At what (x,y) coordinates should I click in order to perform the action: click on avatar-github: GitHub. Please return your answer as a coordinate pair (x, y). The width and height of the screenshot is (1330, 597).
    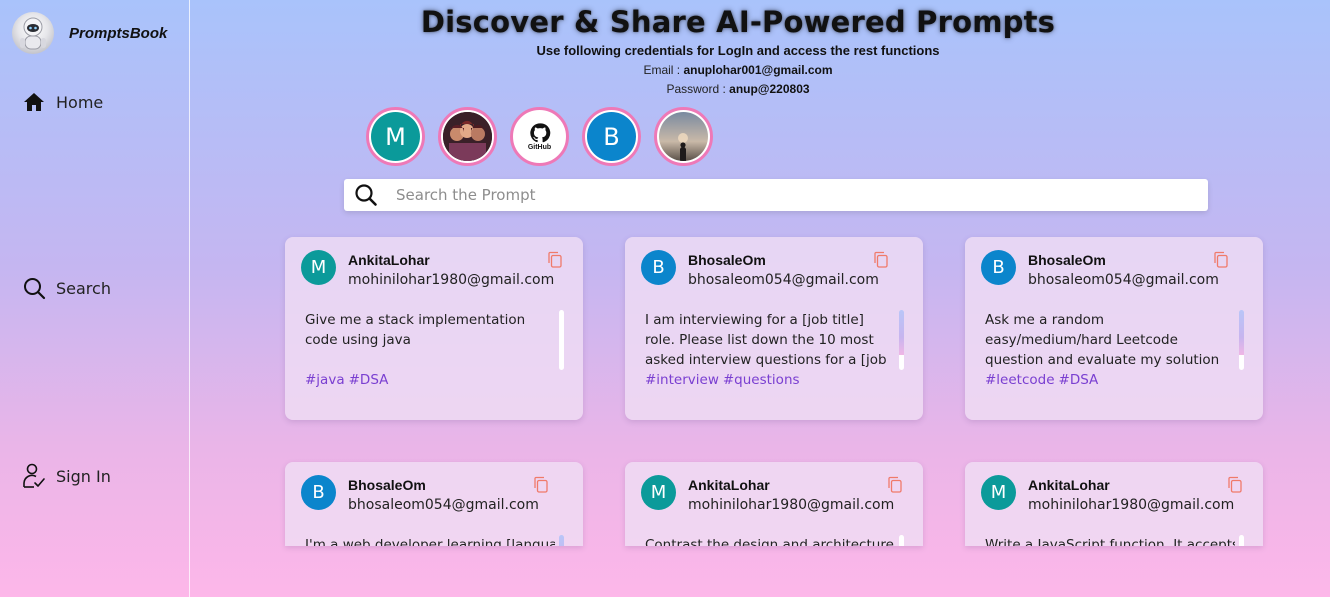
    Looking at the image, I should click on (539, 136).